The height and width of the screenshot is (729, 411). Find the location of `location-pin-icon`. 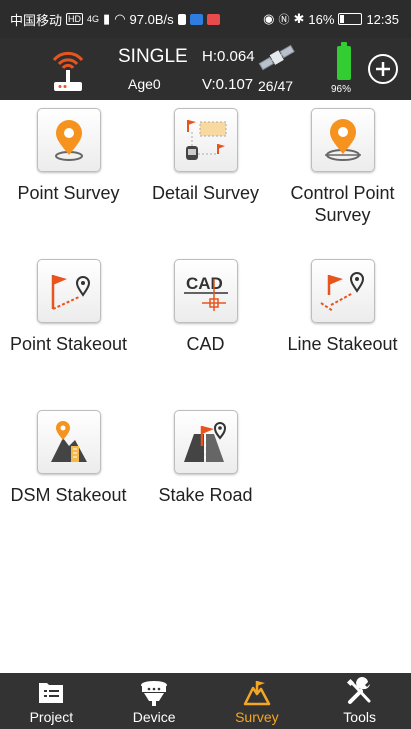

location-pin-icon is located at coordinates (68, 140).